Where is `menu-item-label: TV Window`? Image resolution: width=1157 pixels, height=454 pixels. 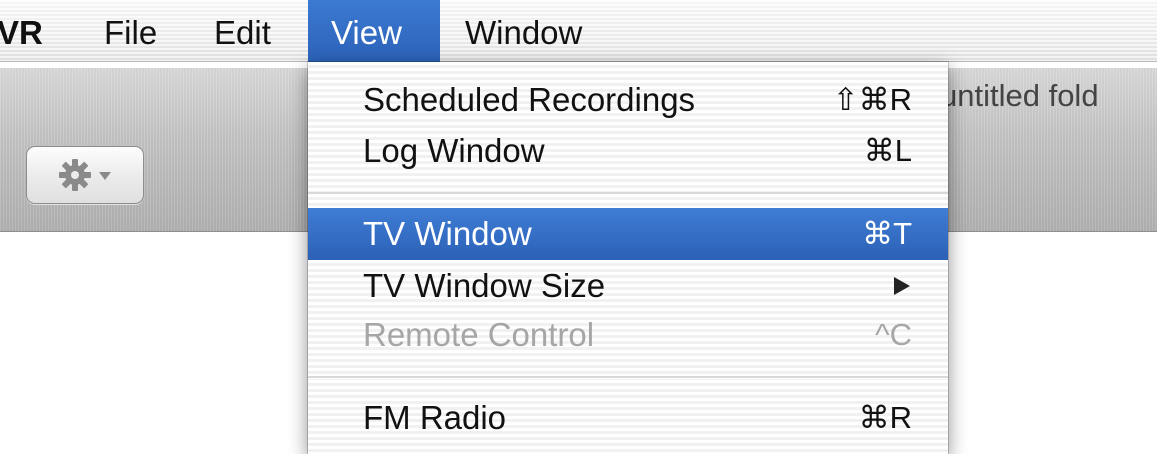 menu-item-label: TV Window is located at coordinates (447, 233).